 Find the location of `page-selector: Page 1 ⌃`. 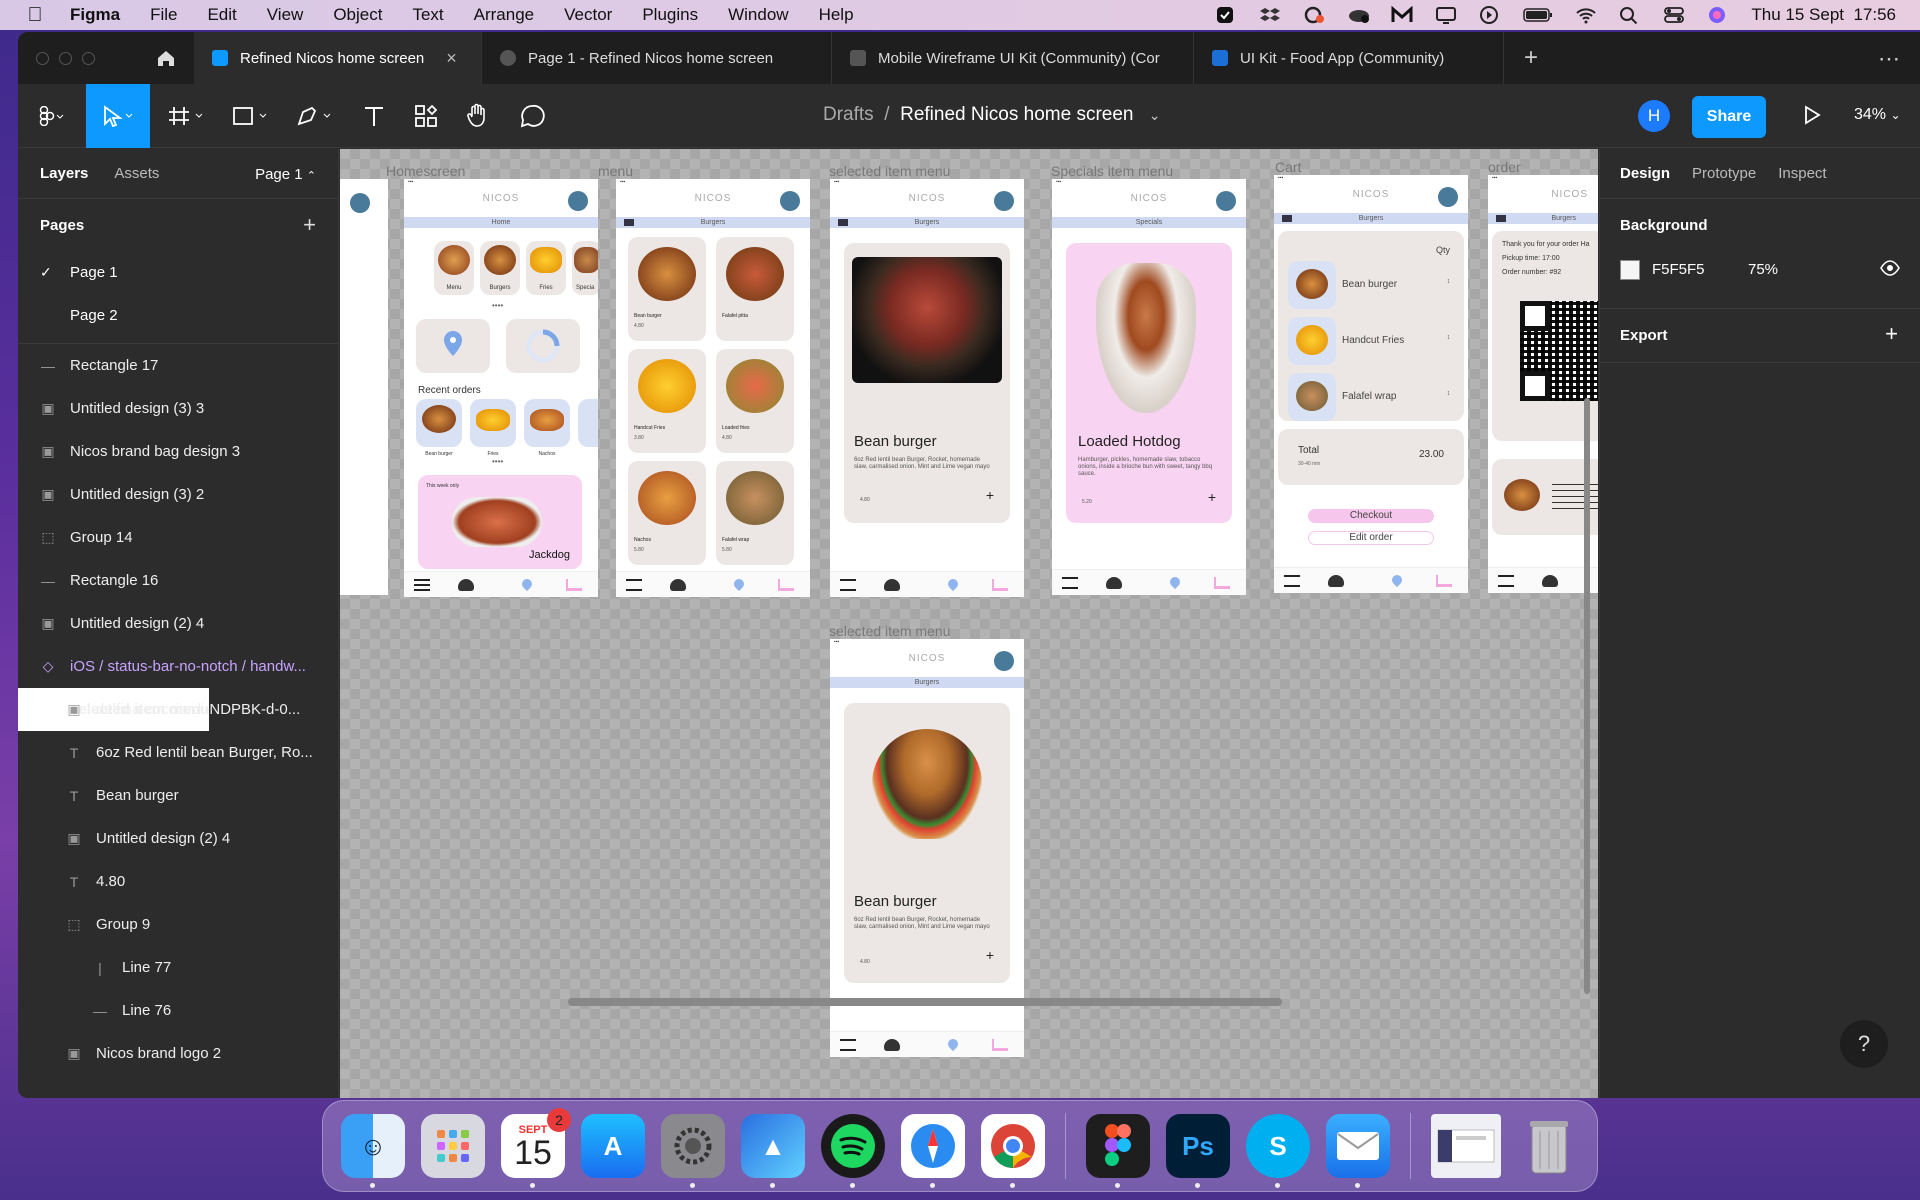

page-selector: Page 1 ⌃ is located at coordinates (285, 174).